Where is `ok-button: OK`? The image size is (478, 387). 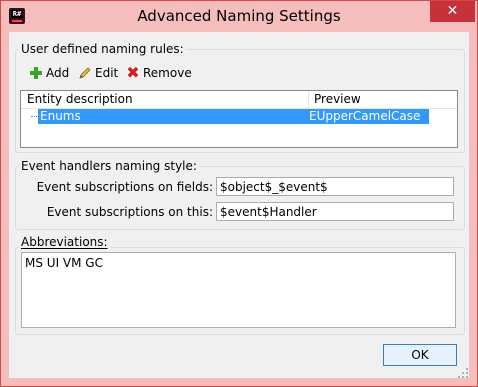 ok-button: OK is located at coordinates (420, 355).